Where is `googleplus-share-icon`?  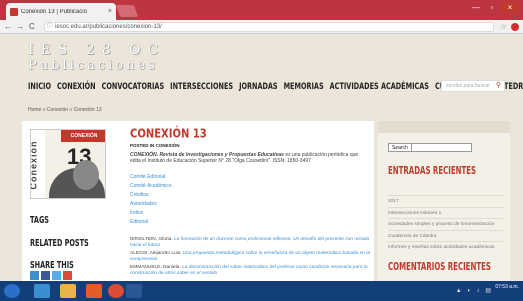 googleplus-share-icon is located at coordinates (67, 275).